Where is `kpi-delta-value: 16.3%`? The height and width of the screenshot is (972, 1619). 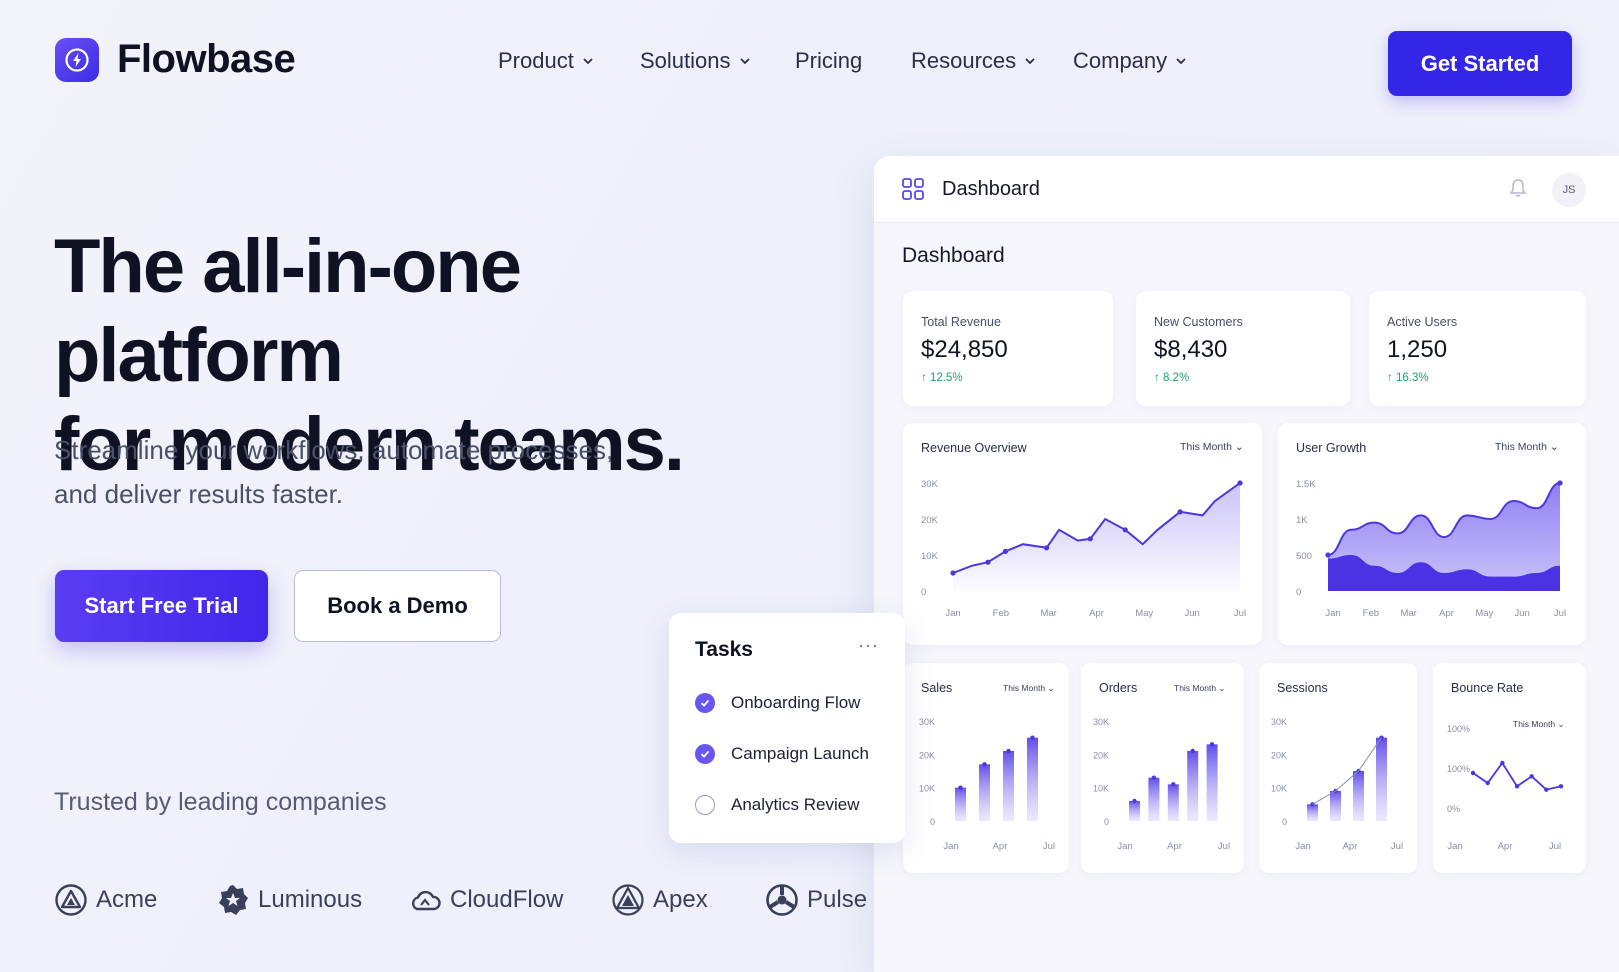
kpi-delta-value: 16.3% is located at coordinates (1412, 378).